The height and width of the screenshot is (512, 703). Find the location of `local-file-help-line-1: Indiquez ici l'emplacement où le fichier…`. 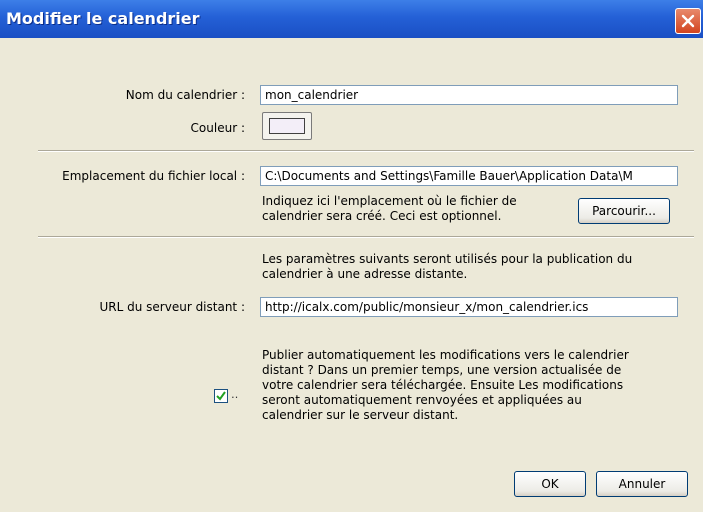

local-file-help-line-1: Indiquez ici l'emplacement où le fichier… is located at coordinates (389, 201).